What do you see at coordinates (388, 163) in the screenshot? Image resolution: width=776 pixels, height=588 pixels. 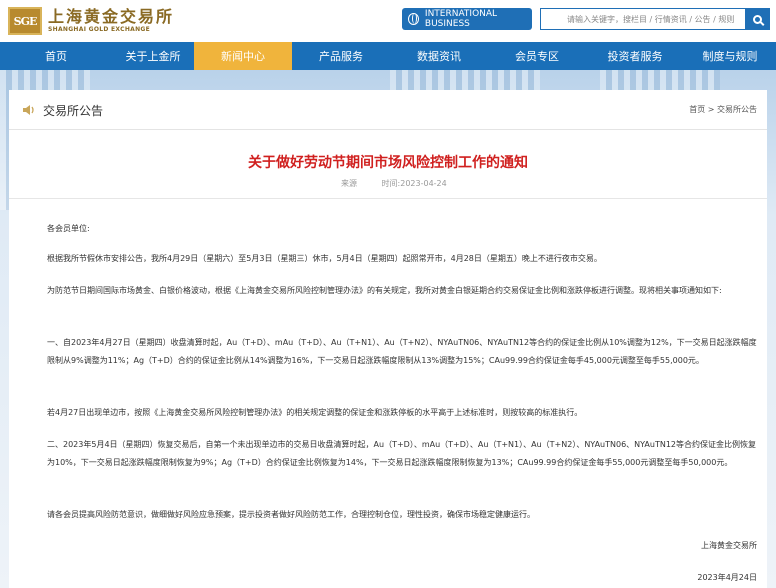 I see `article-title: 关于做好劳动节期间市场风险控制工作的通知` at bounding box center [388, 163].